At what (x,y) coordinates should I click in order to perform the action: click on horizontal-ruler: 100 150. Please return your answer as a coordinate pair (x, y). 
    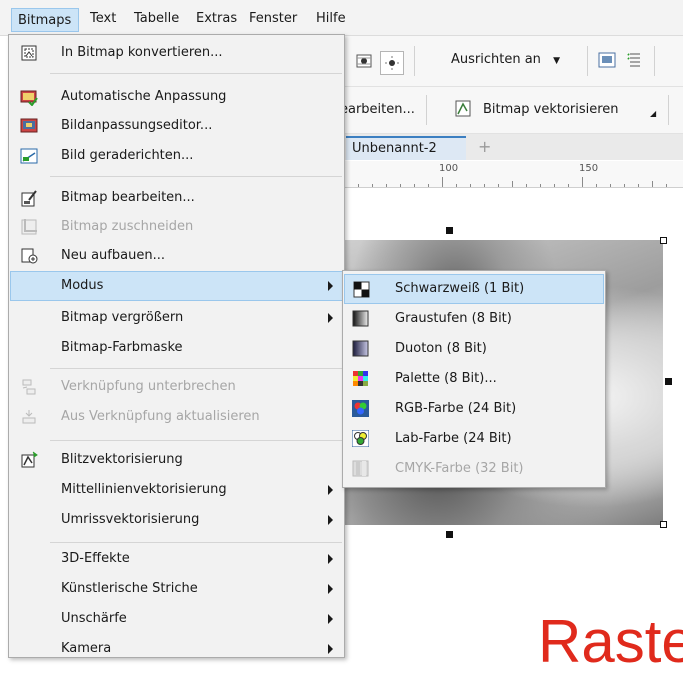
    Looking at the image, I should click on (511, 174).